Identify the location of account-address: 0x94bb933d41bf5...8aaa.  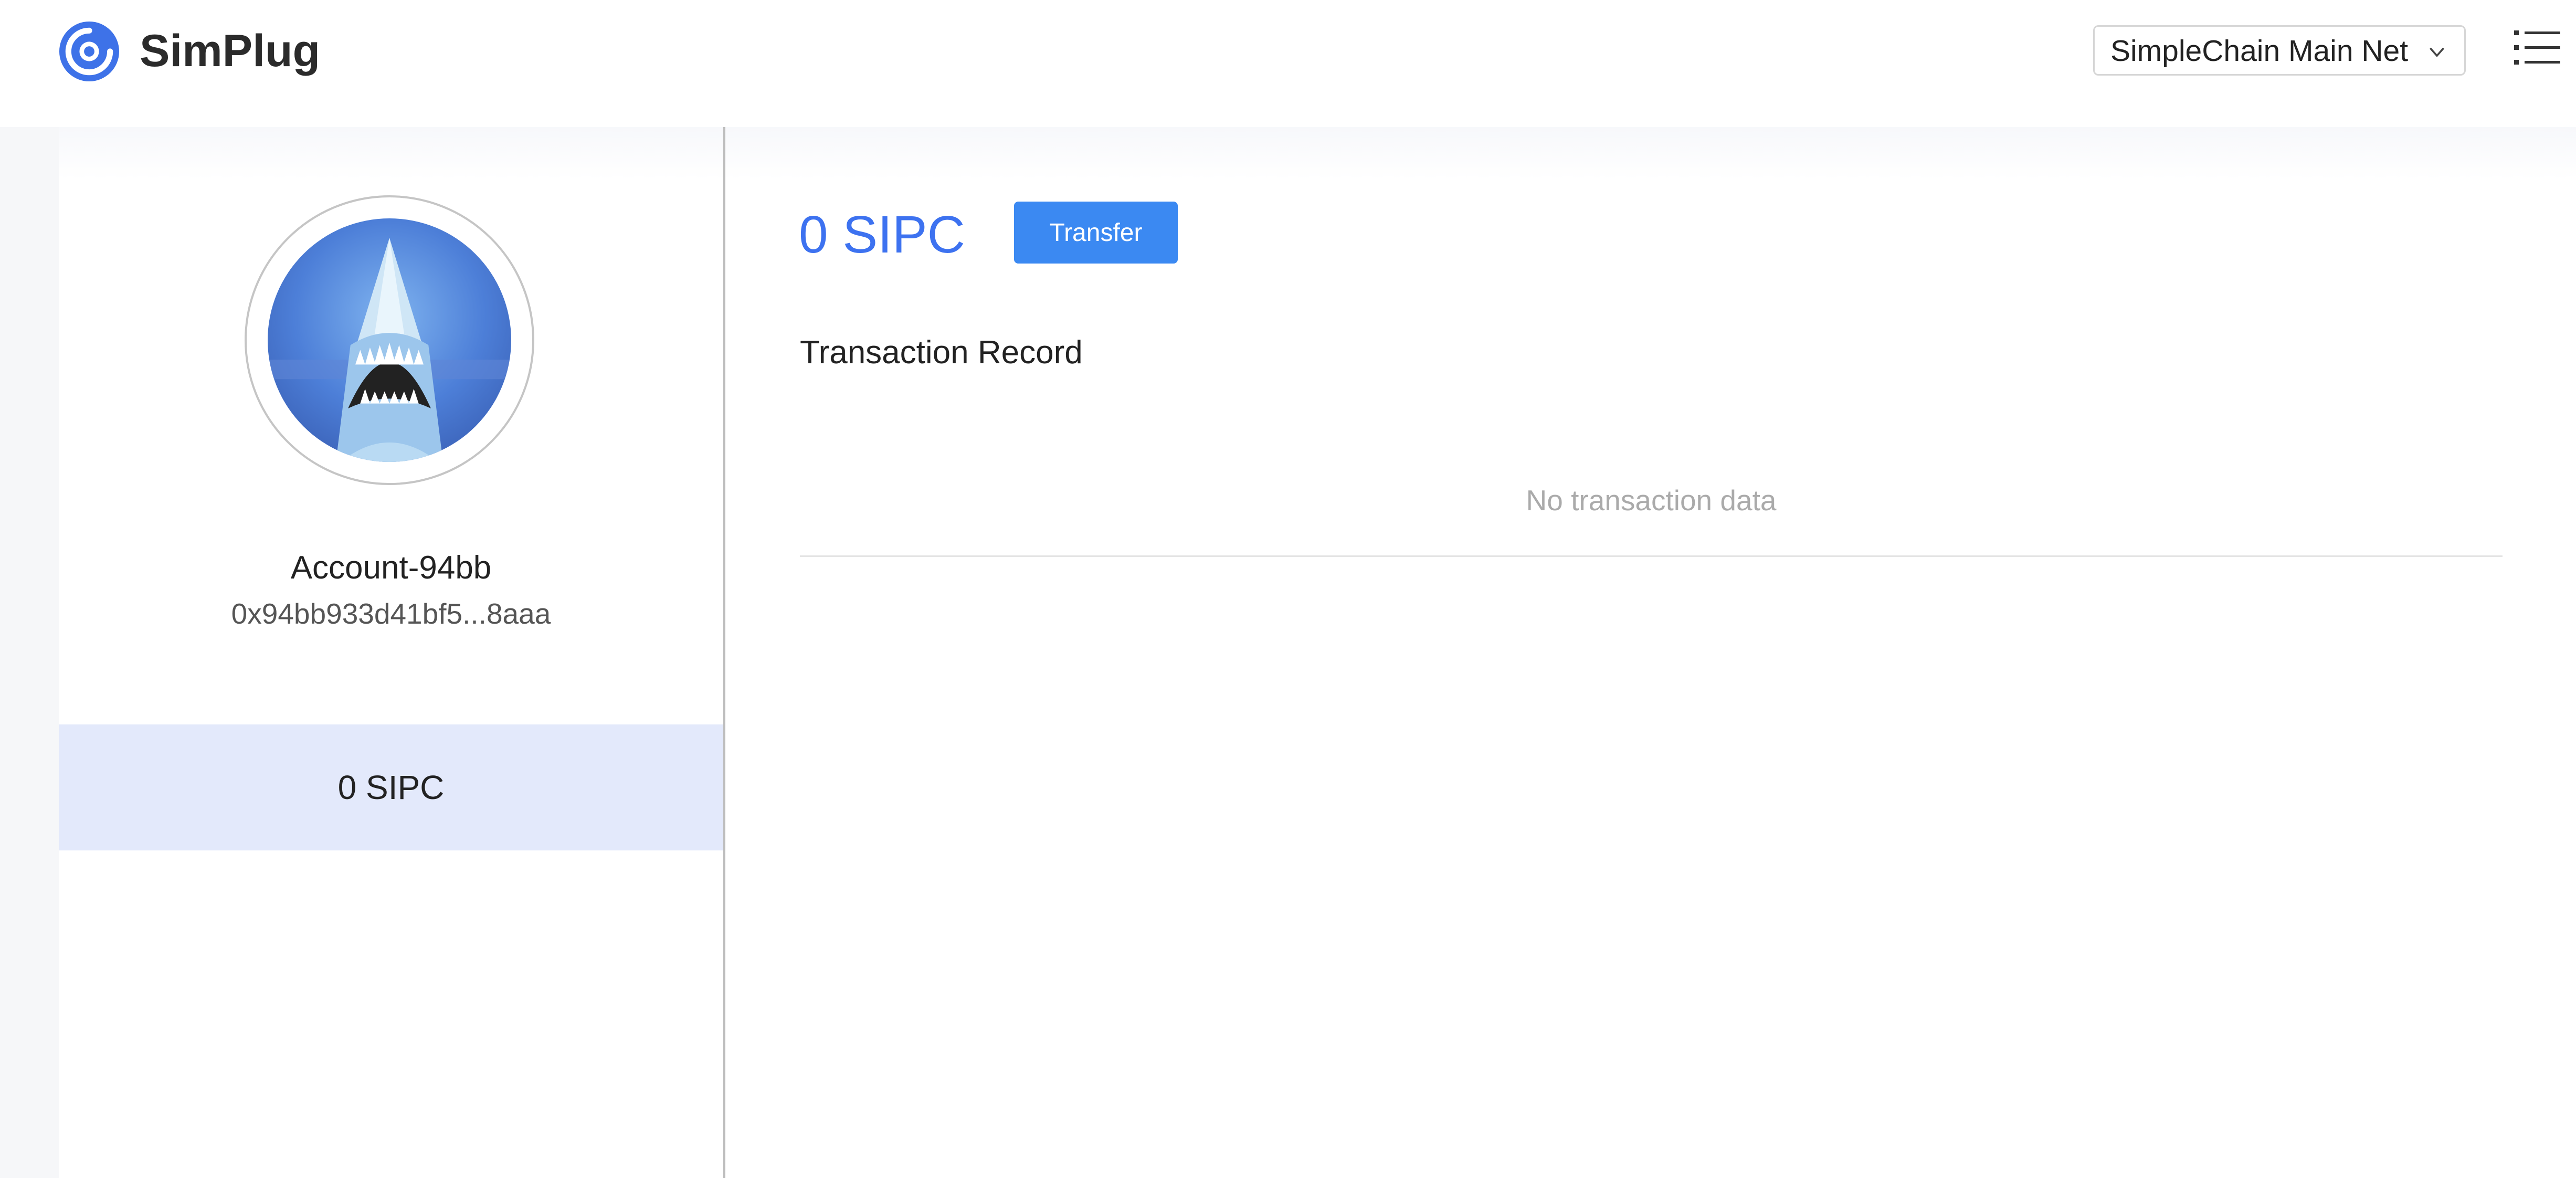
(391, 613).